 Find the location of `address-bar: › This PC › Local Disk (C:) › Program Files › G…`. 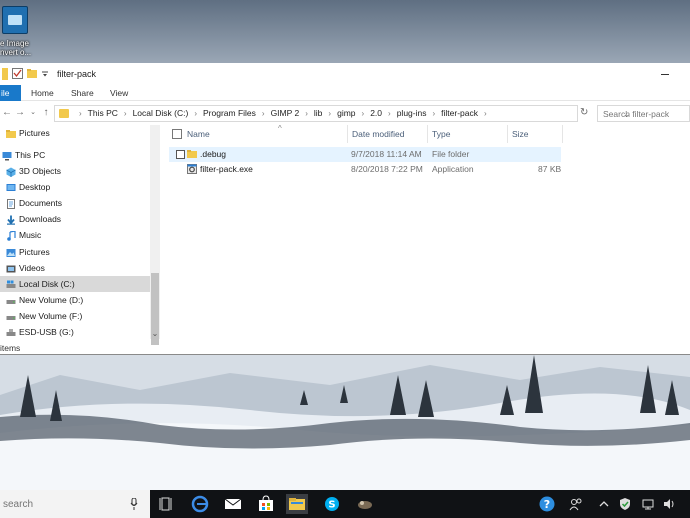

address-bar: › This PC › Local Disk (C:) › Program Files › G… is located at coordinates (342, 113).